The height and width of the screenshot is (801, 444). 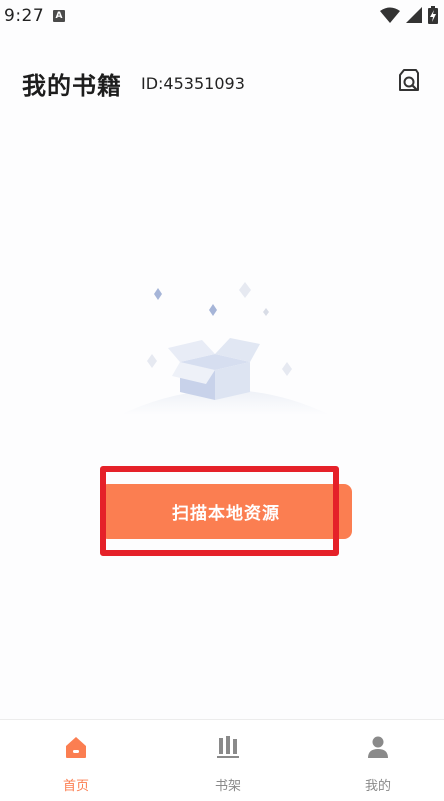 I want to click on user-id: ID:45351093, so click(x=193, y=83).